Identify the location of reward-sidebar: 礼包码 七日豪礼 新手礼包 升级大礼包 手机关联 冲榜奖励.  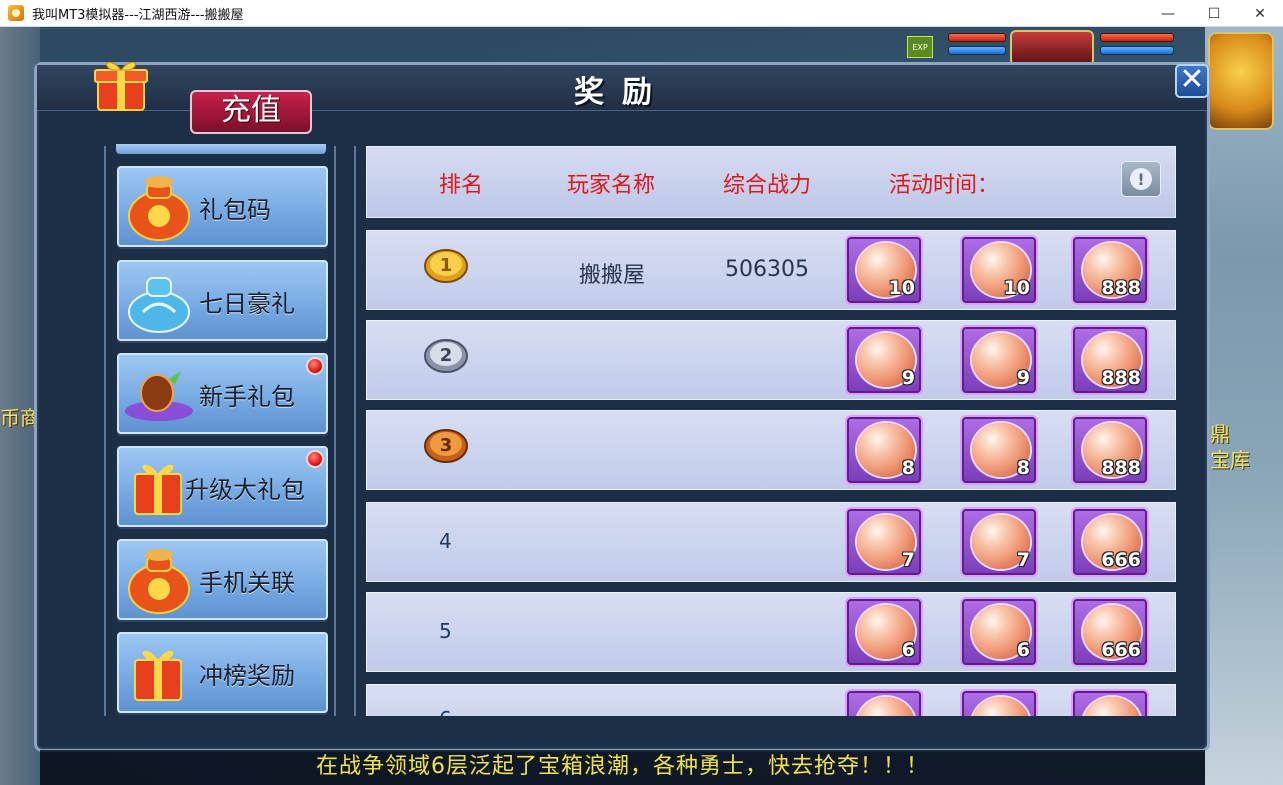
(220, 431).